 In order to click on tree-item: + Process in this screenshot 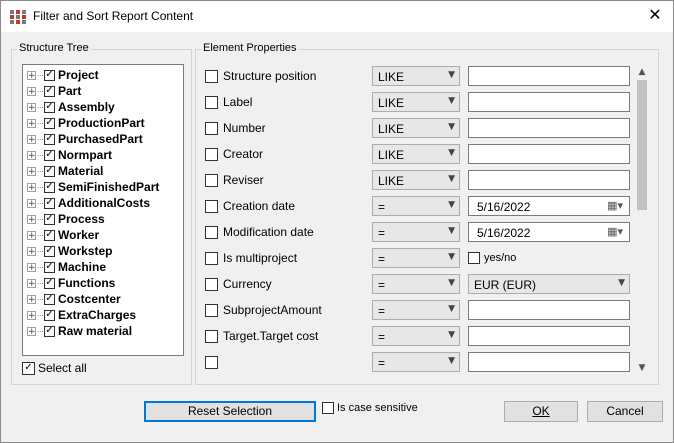, I will do `click(66, 219)`.